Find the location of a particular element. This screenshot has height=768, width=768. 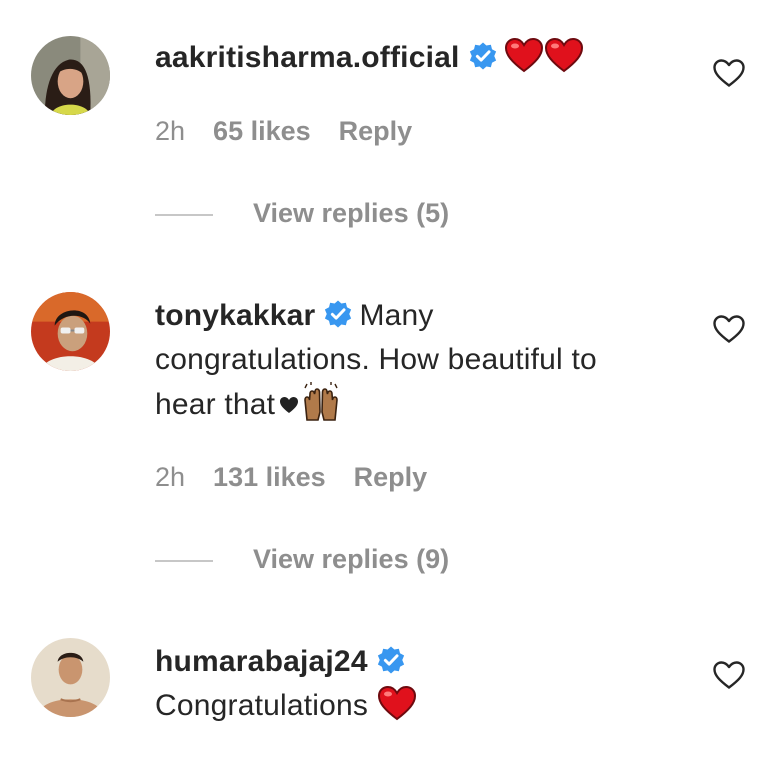

comment-meta: 2h 65 likes Reply is located at coordinates (297, 131).